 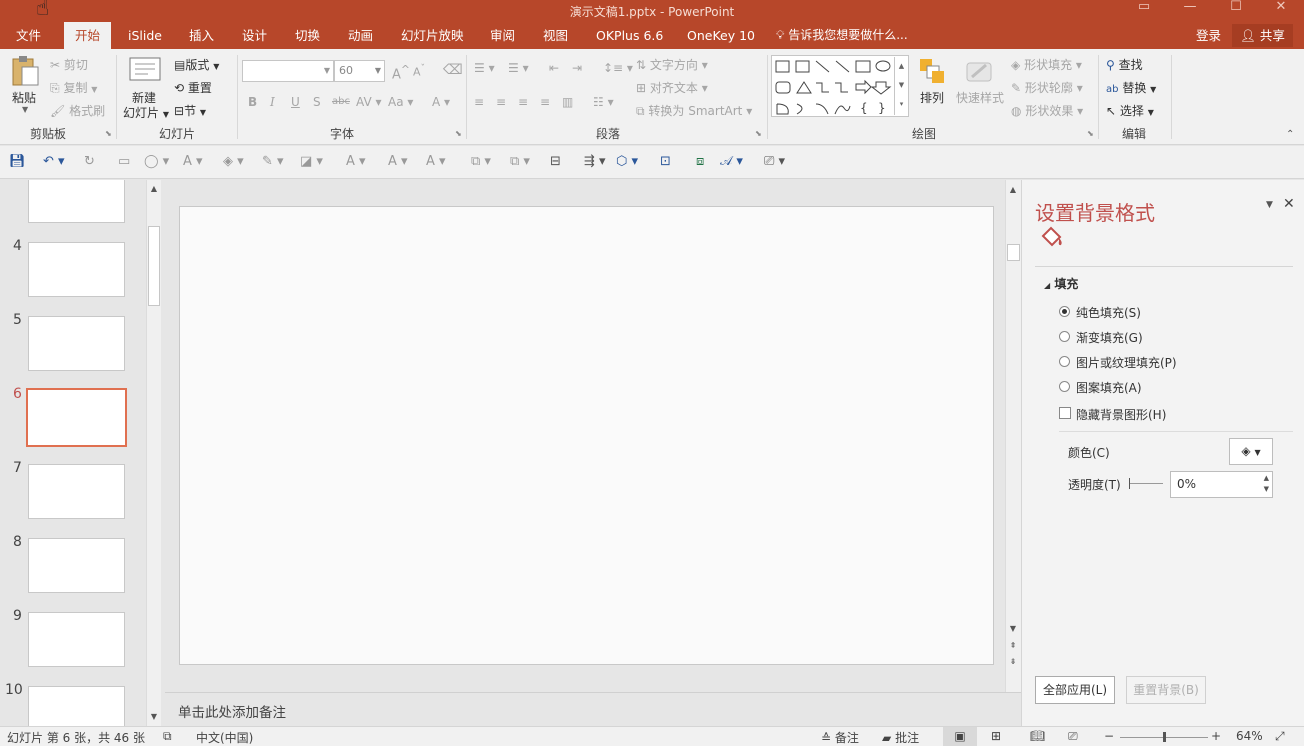 What do you see at coordinates (518, 68) in the screenshot?
I see `numbering-button: ☰ ▾` at bounding box center [518, 68].